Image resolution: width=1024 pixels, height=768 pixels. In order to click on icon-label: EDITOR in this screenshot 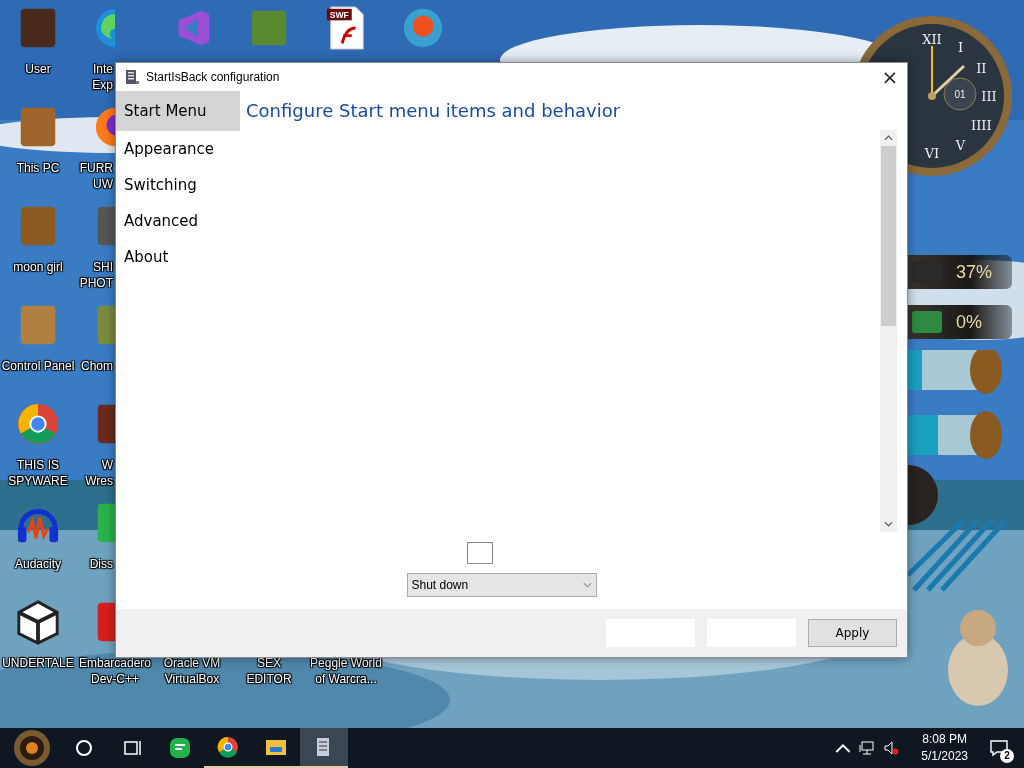, I will do `click(269, 679)`.